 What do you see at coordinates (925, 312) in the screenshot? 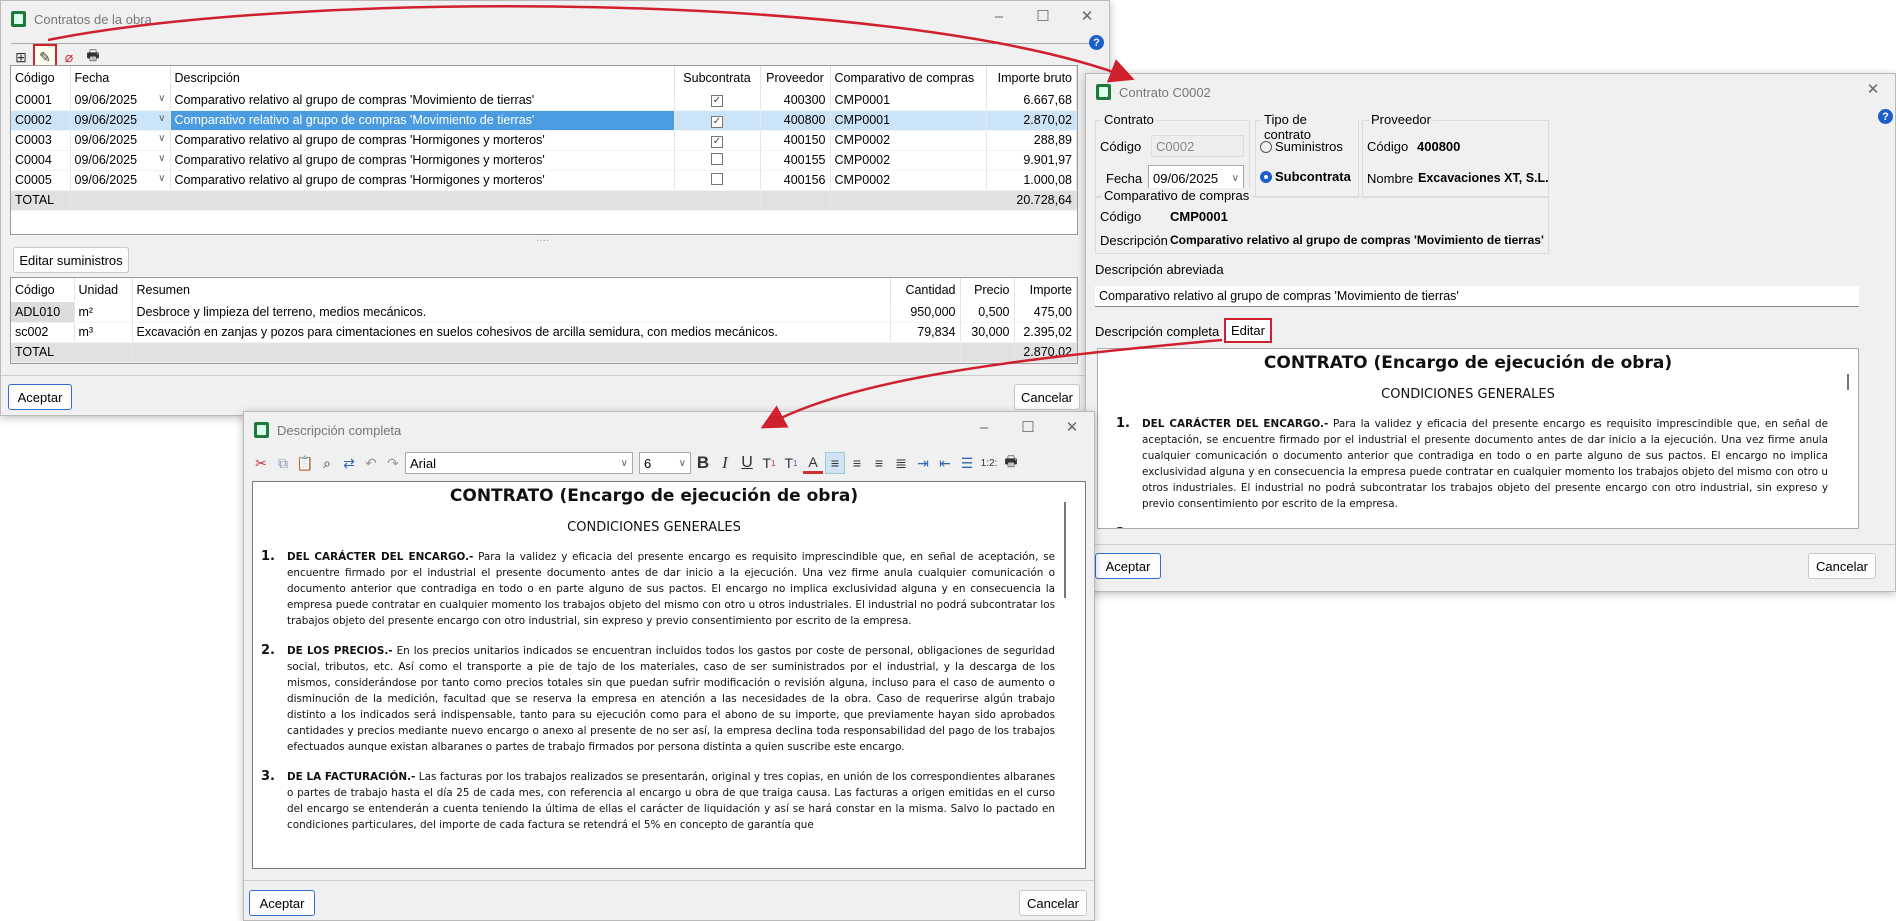
I see `cell-cantidad: 950,000` at bounding box center [925, 312].